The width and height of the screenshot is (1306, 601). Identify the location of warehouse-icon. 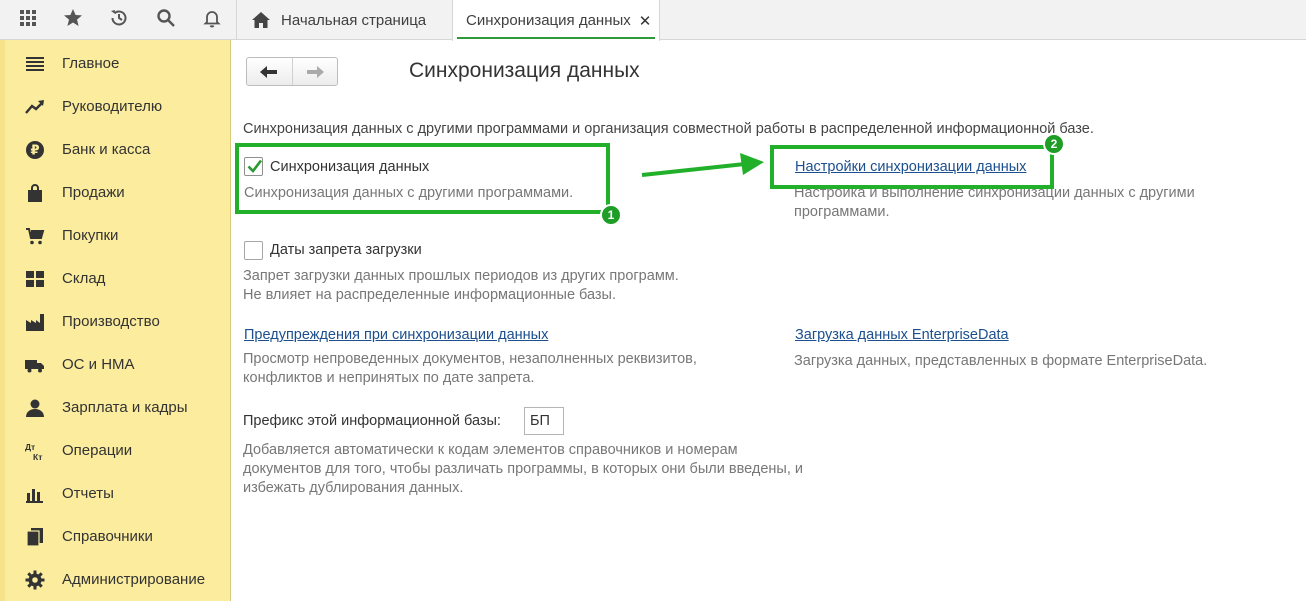
(35, 279).